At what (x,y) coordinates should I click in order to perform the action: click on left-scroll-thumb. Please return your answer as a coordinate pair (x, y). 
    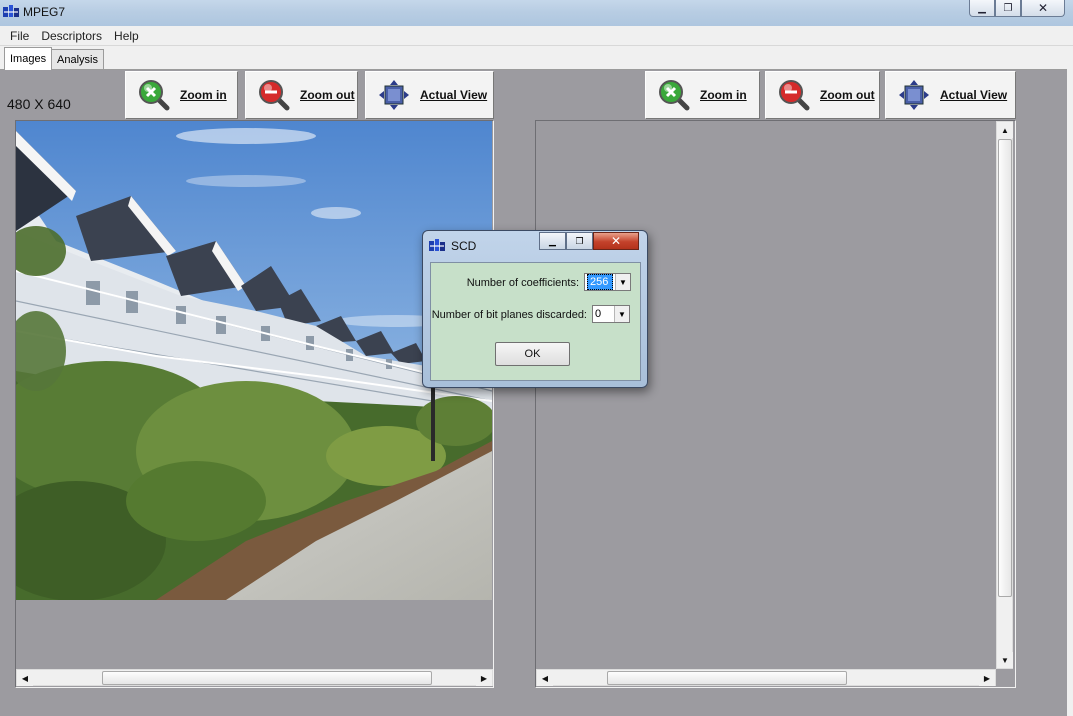
    Looking at the image, I should click on (267, 678).